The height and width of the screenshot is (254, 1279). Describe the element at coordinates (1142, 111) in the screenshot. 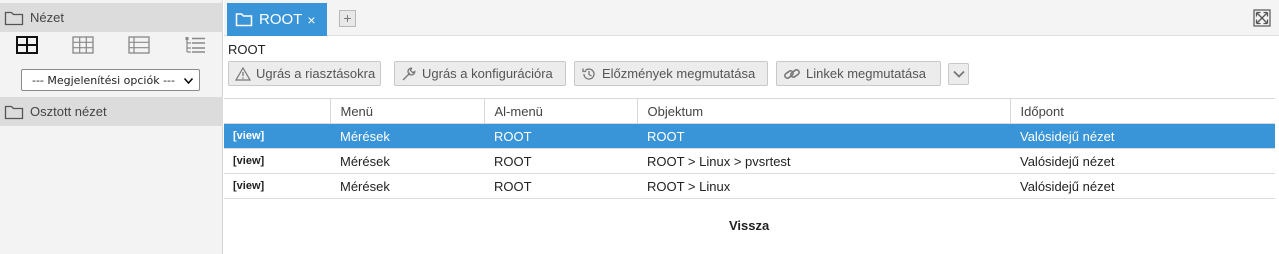

I see `column-header-time: Időpont` at that location.